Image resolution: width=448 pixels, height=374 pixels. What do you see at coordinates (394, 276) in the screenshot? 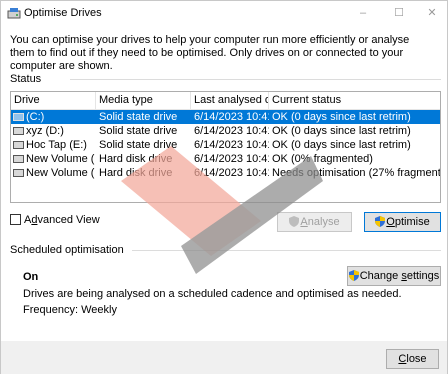
I see `change-settings-button: Change settings` at bounding box center [394, 276].